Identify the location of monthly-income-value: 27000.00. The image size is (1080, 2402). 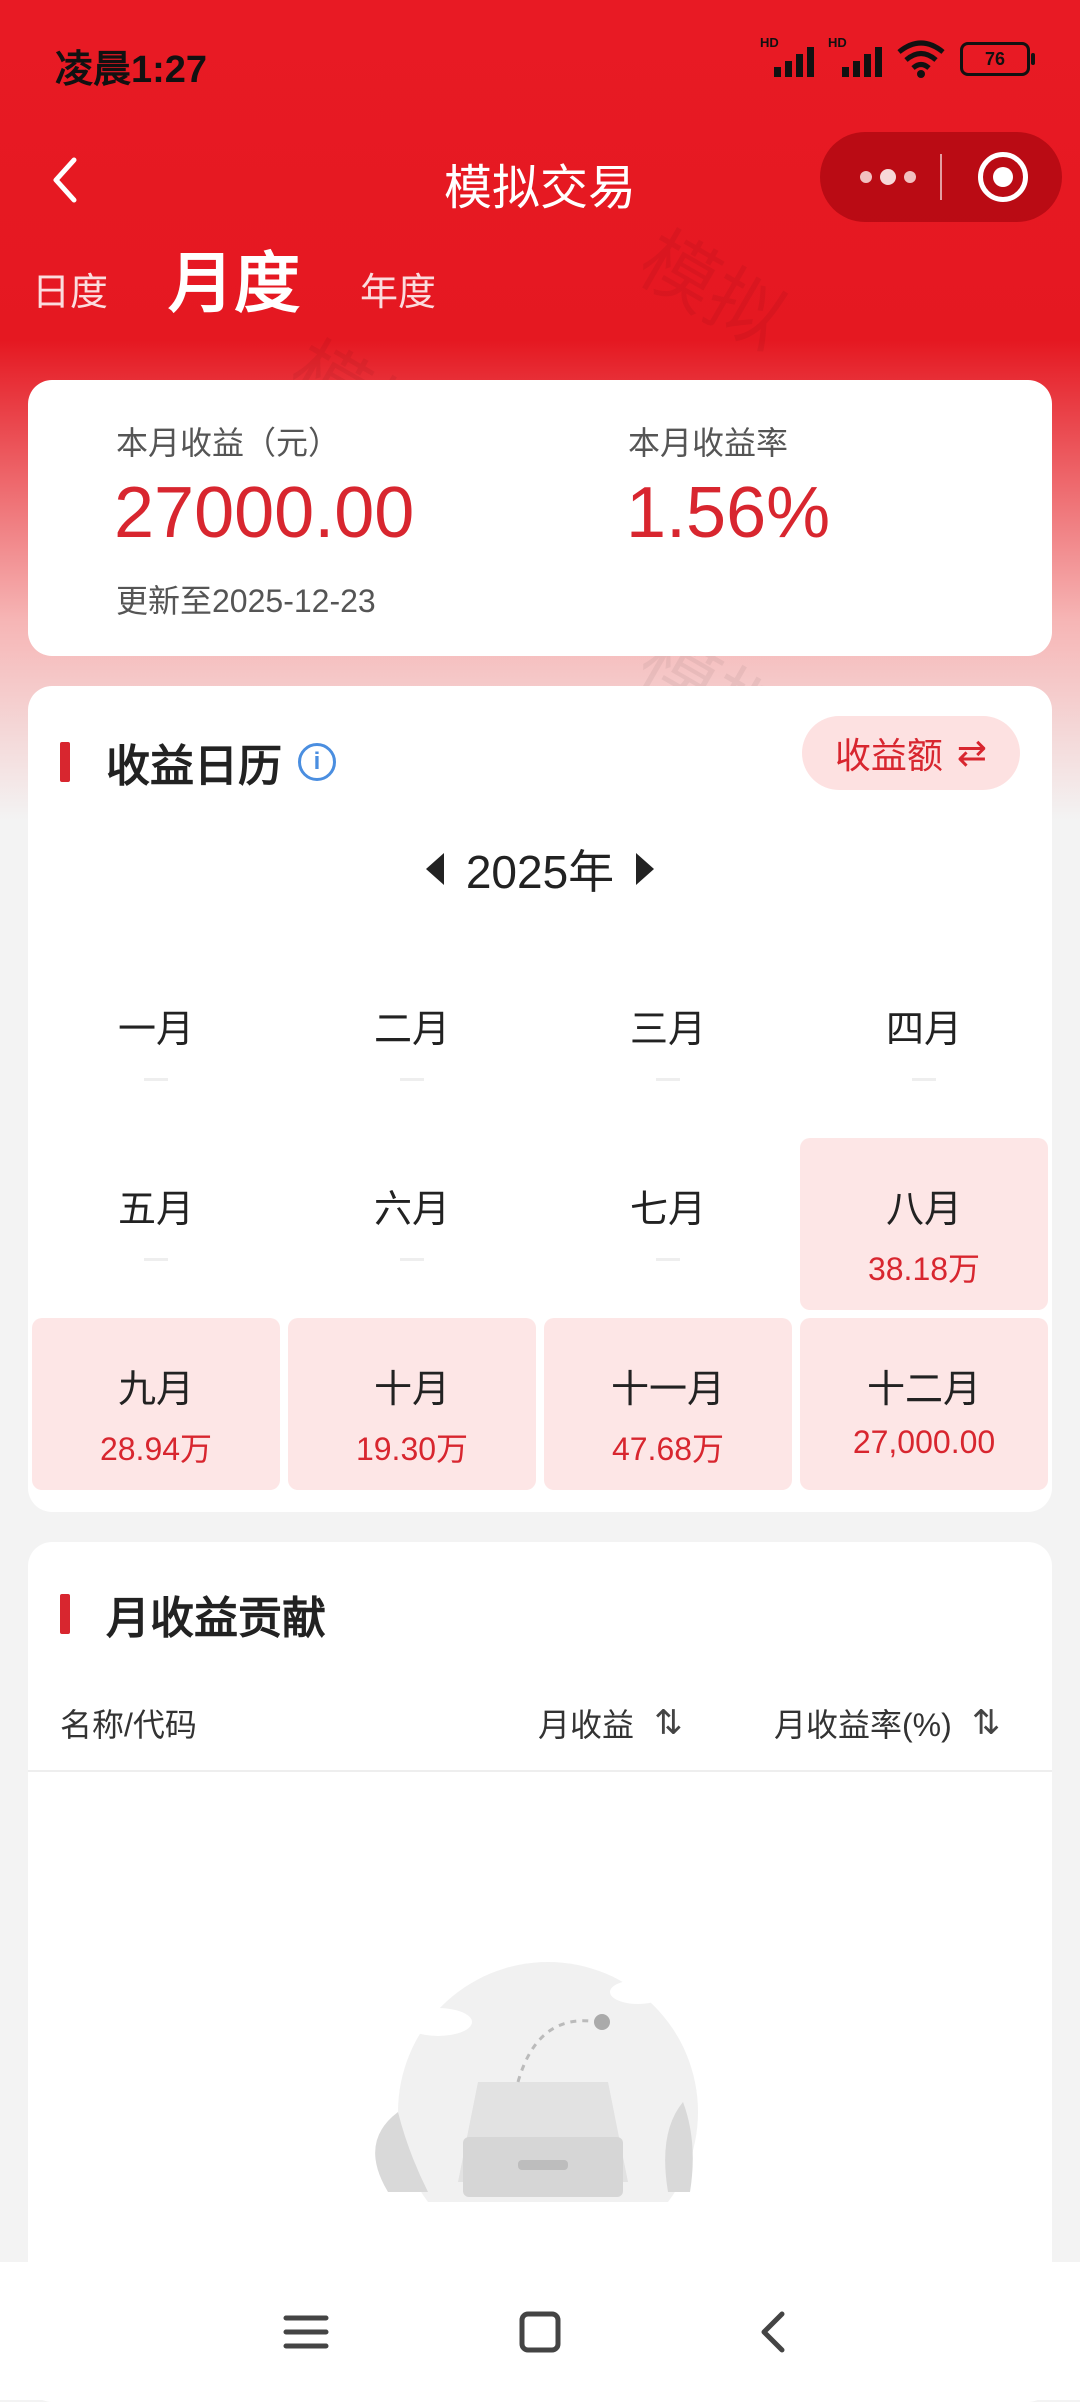
(264, 513).